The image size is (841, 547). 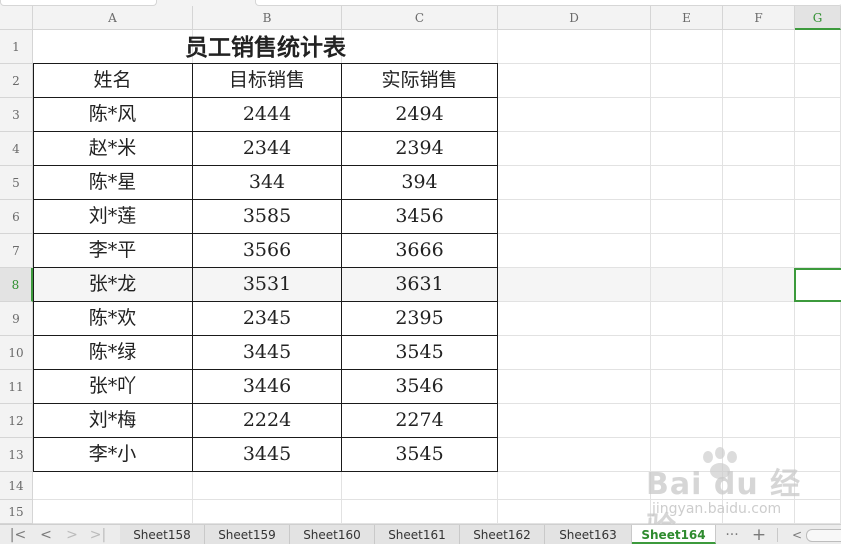 I want to click on column-header-d: D, so click(x=574, y=18).